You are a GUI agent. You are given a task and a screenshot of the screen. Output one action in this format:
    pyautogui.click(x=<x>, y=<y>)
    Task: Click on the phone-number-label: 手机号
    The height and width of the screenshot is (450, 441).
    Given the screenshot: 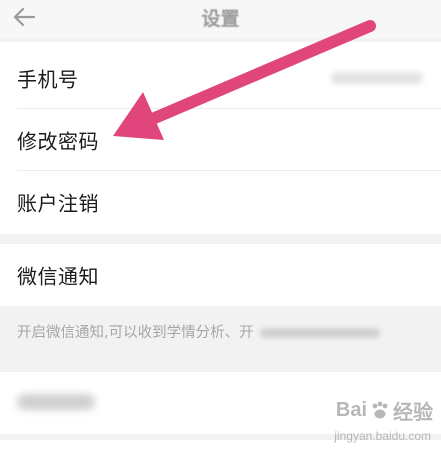 What is the action you would take?
    pyautogui.click(x=48, y=79)
    